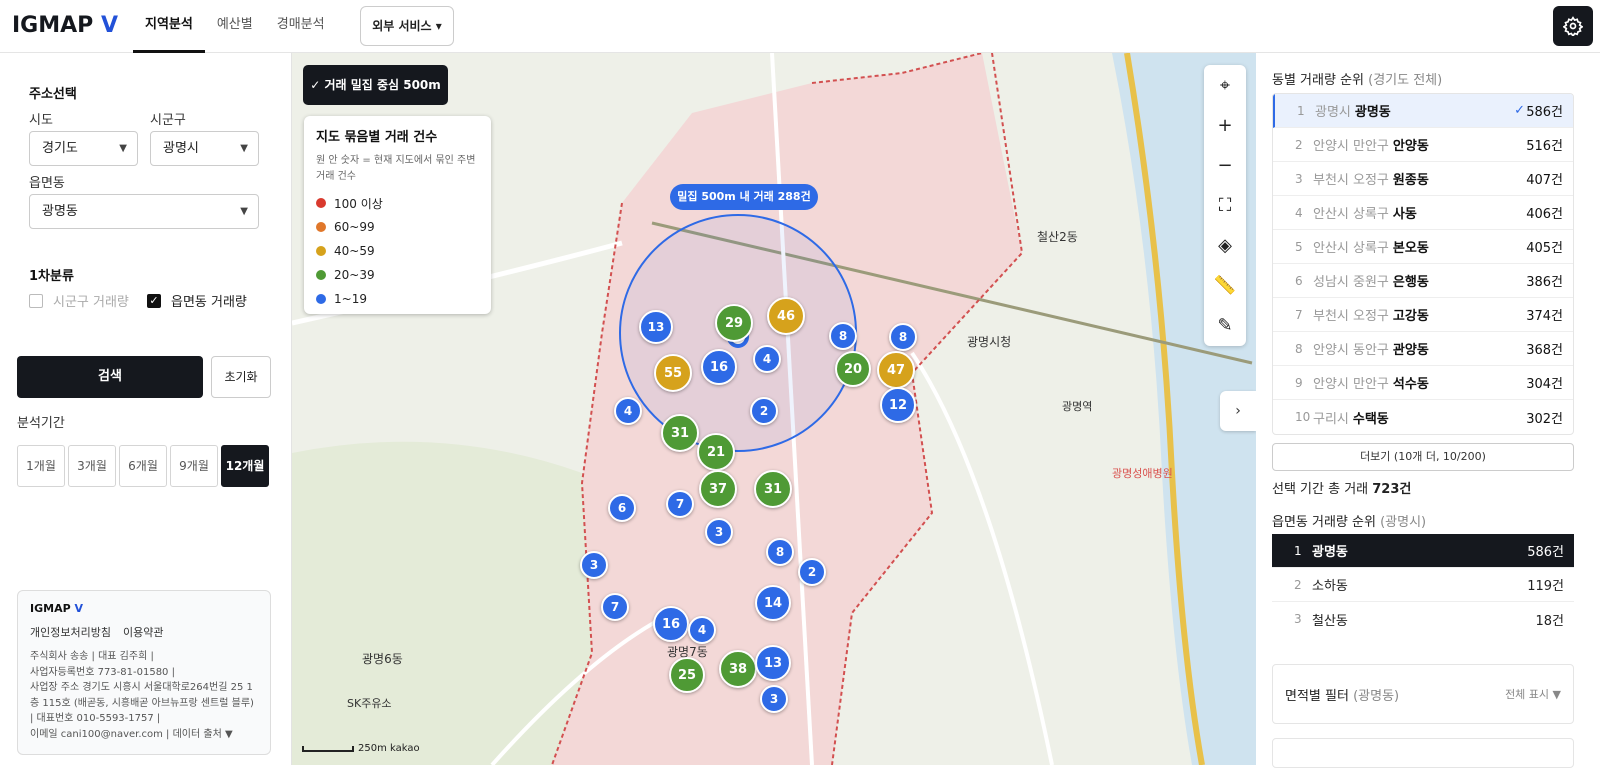 The width and height of the screenshot is (1600, 768). What do you see at coordinates (1238, 411) in the screenshot?
I see `collapse-panel-button: ›` at bounding box center [1238, 411].